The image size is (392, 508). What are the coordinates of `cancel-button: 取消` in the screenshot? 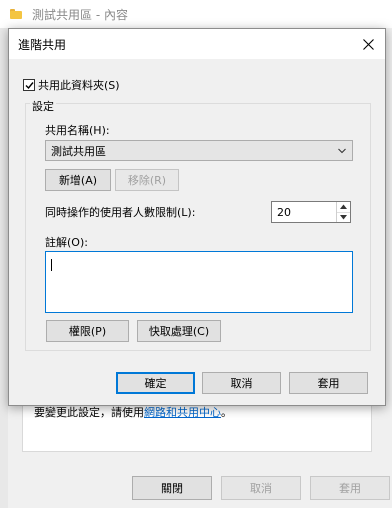 It's located at (241, 383).